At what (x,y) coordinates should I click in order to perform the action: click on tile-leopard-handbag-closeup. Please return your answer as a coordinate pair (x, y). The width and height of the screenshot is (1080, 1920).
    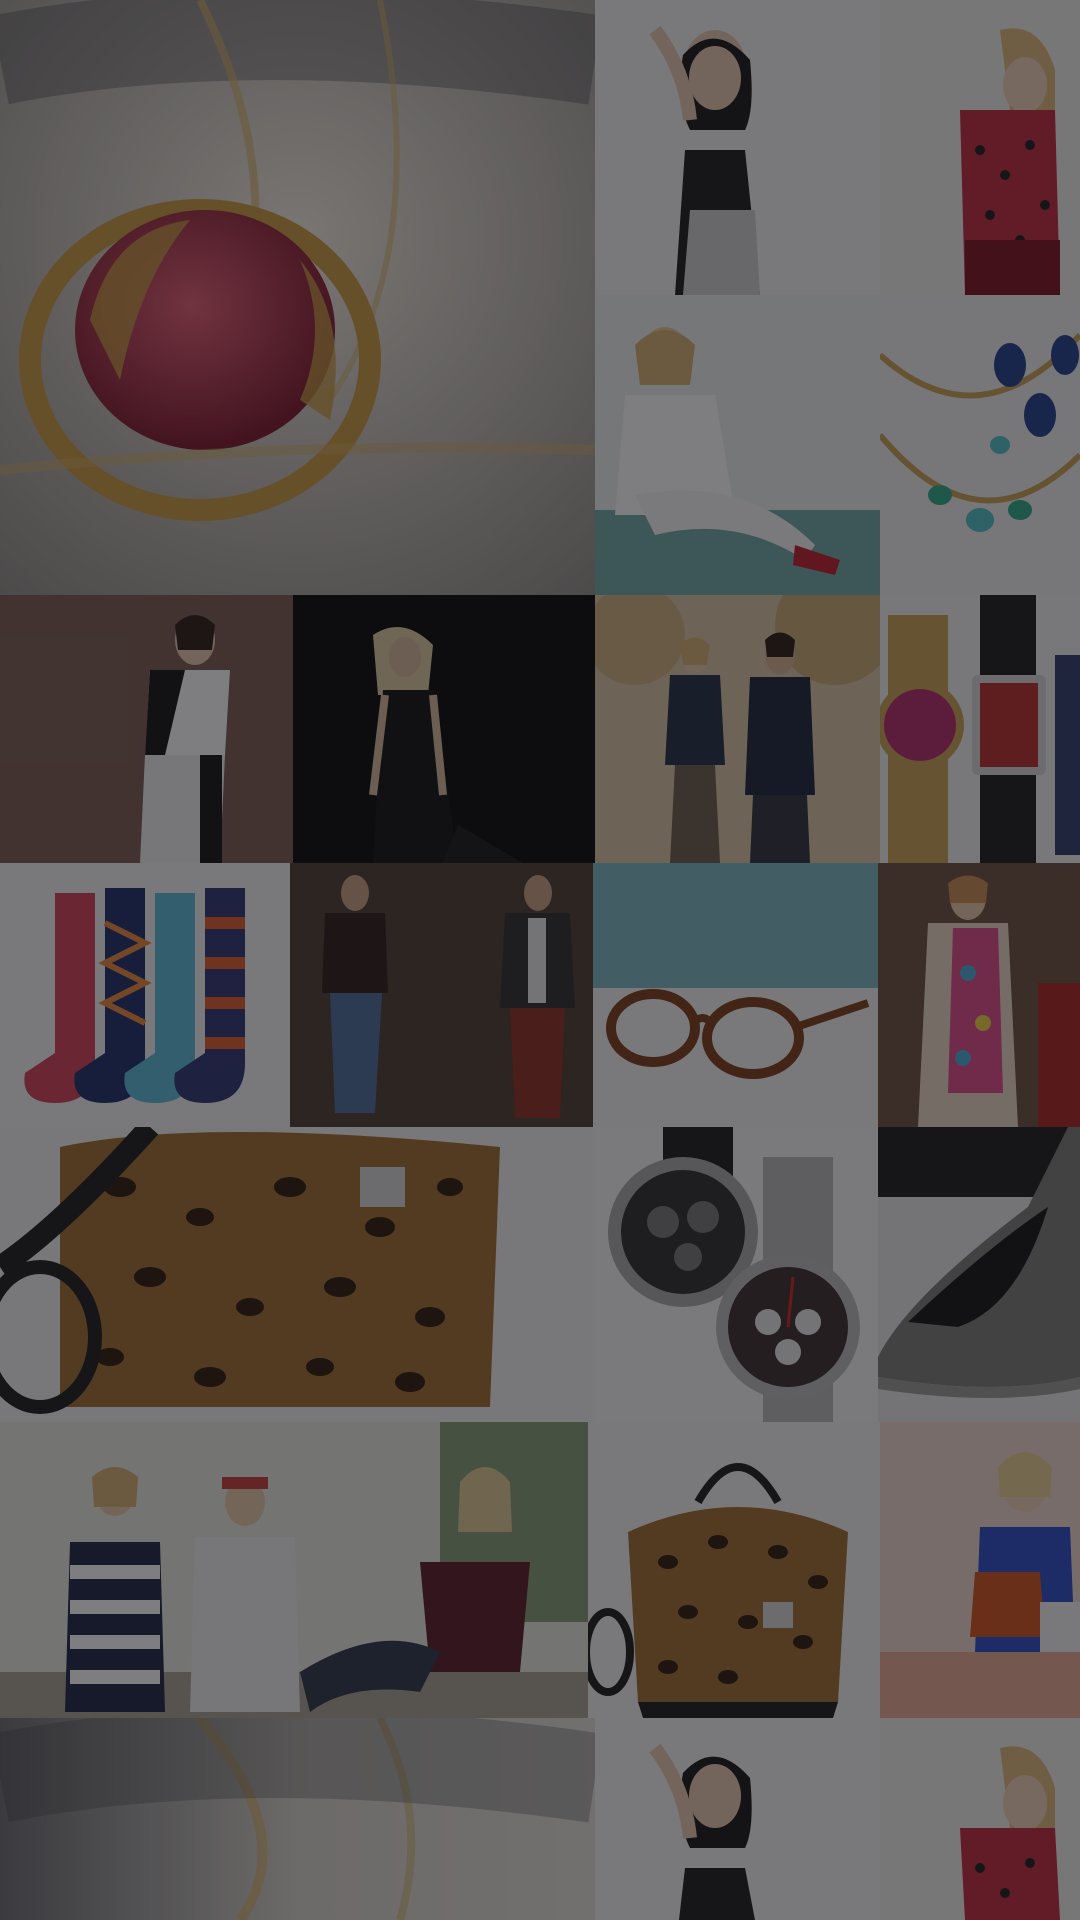
    Looking at the image, I should click on (296, 1274).